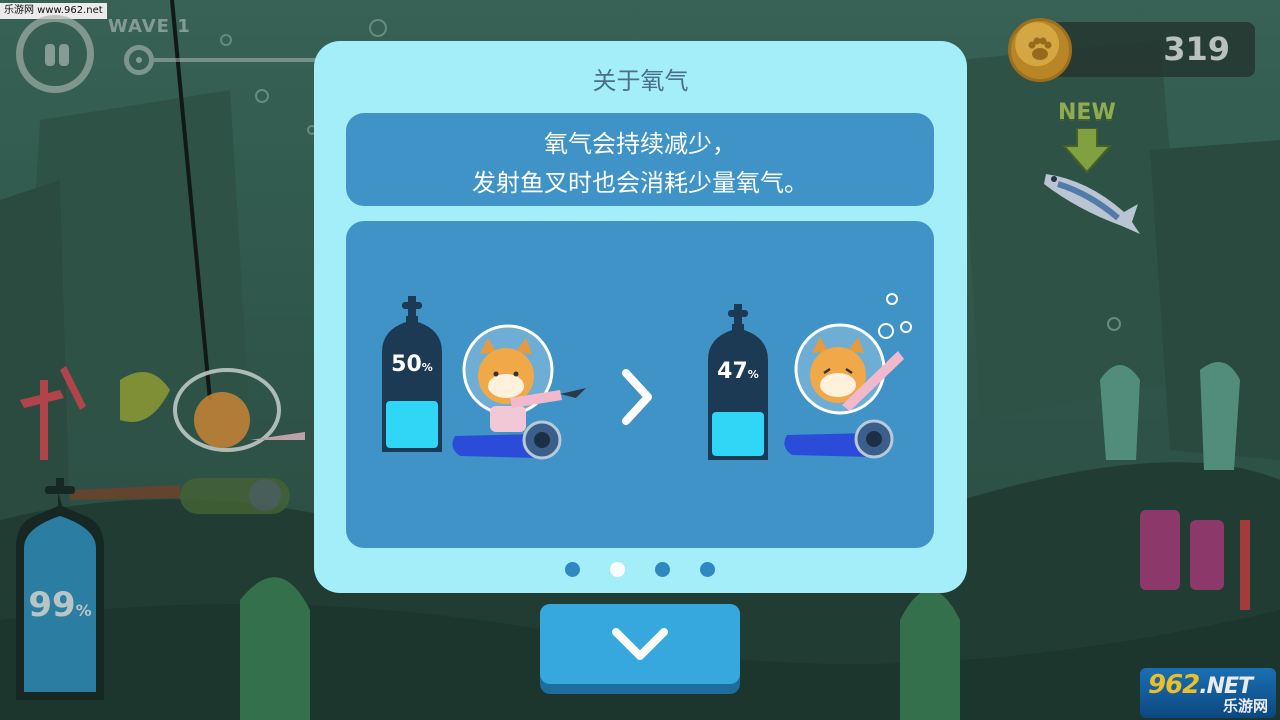 This screenshot has height=720, width=1280. I want to click on oxygen-before-unit: %, so click(427, 367).